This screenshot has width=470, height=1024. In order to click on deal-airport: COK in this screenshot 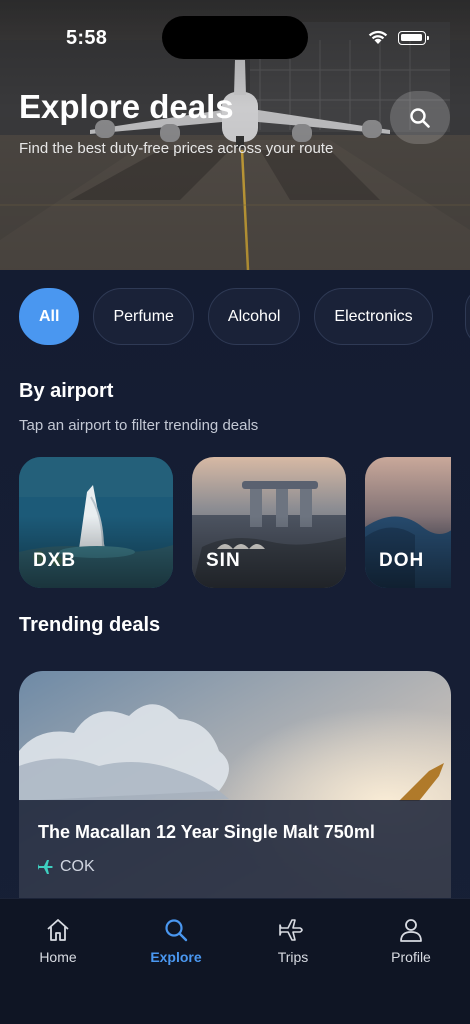, I will do `click(66, 867)`.